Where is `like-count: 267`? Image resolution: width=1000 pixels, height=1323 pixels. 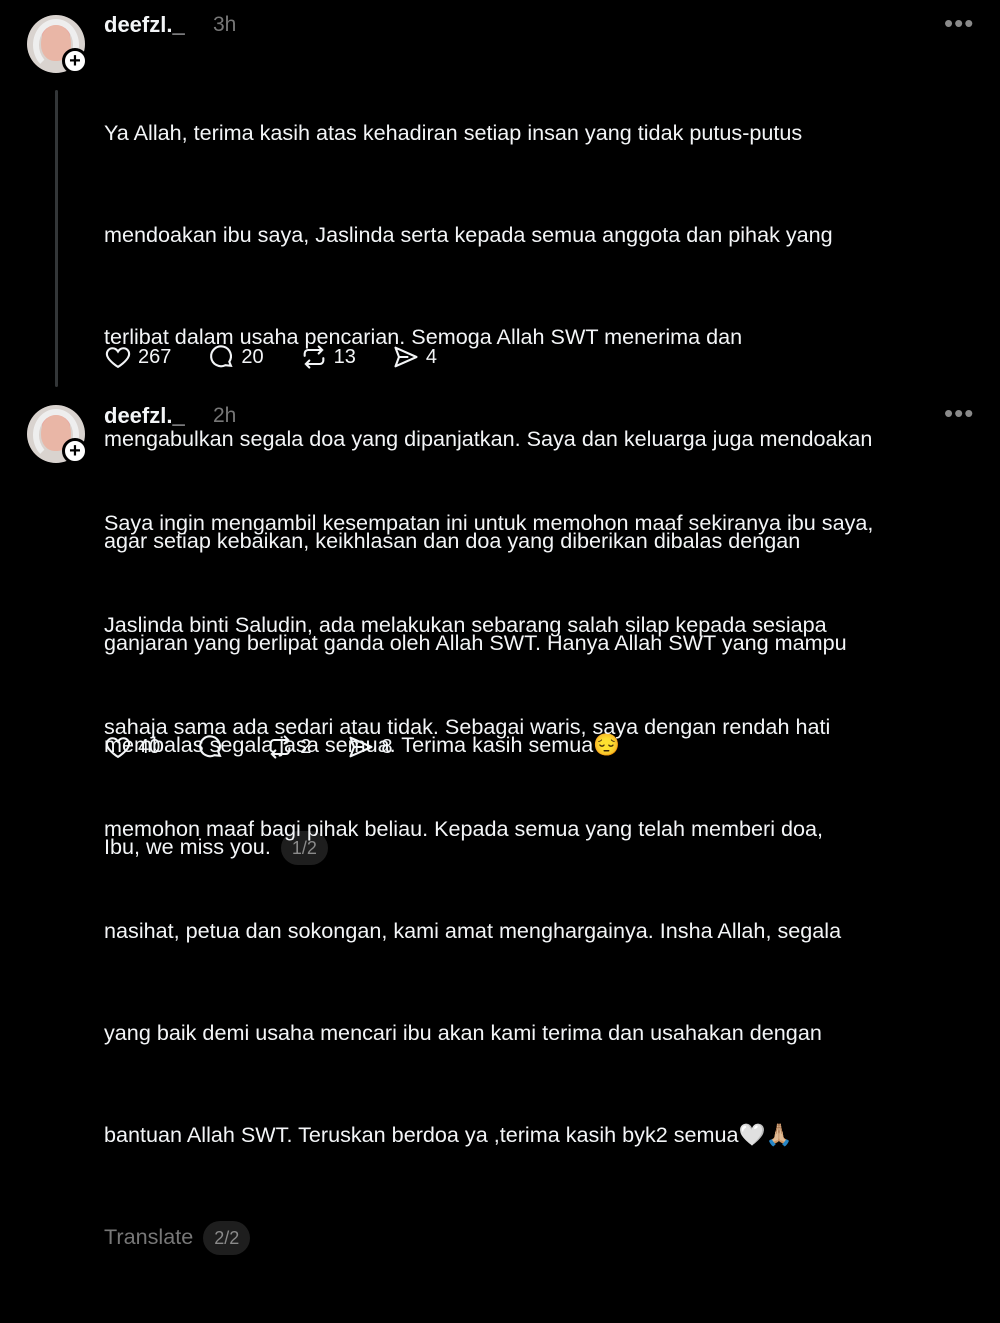 like-count: 267 is located at coordinates (155, 356).